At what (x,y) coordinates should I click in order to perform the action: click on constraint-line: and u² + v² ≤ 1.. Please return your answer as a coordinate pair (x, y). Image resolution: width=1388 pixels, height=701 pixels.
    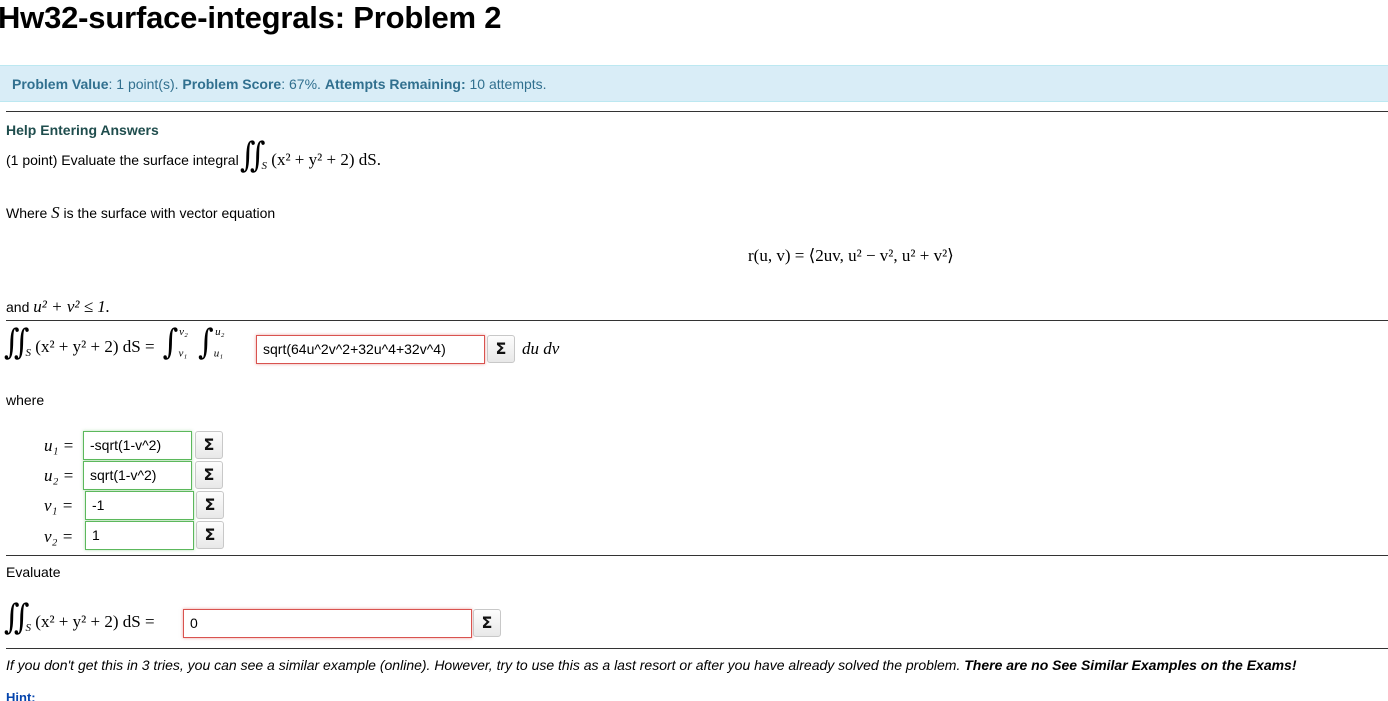
    Looking at the image, I should click on (58, 306).